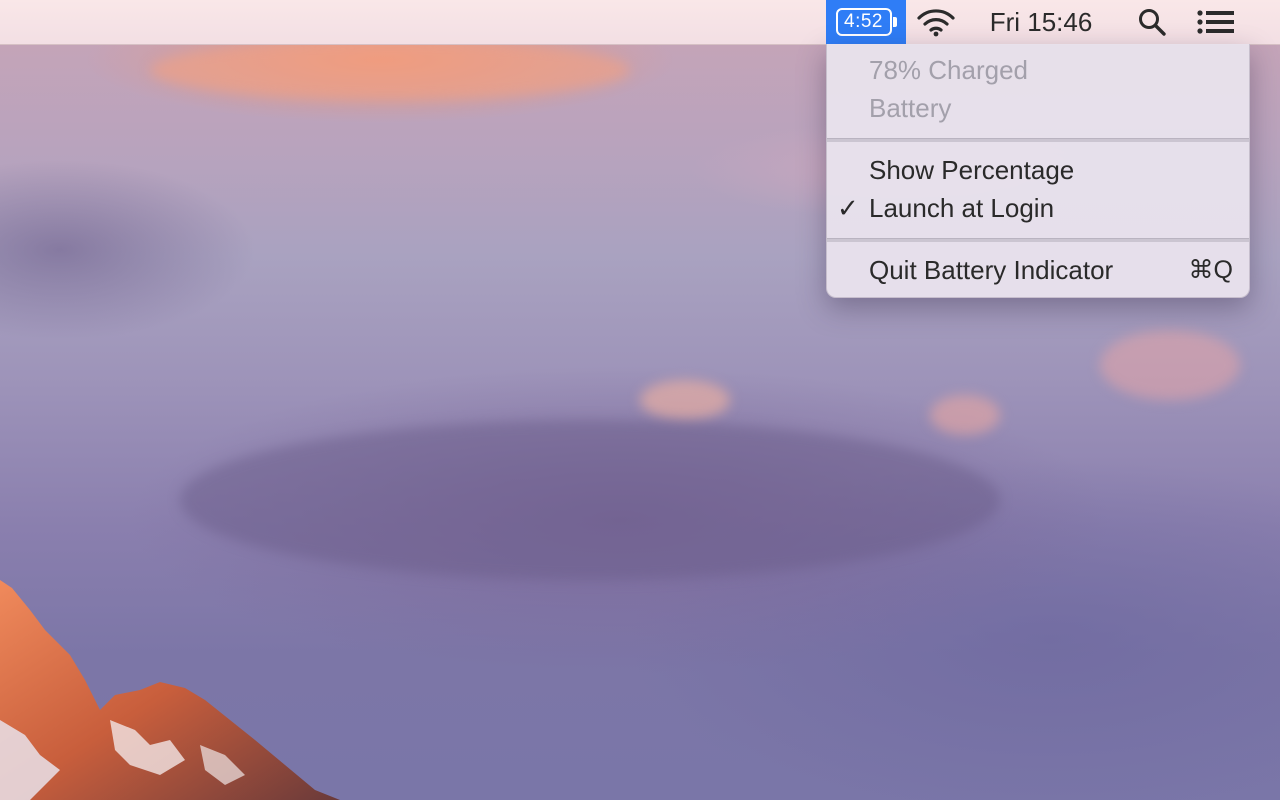 This screenshot has height=800, width=1280. I want to click on wifi-menu-extra, so click(936, 22).